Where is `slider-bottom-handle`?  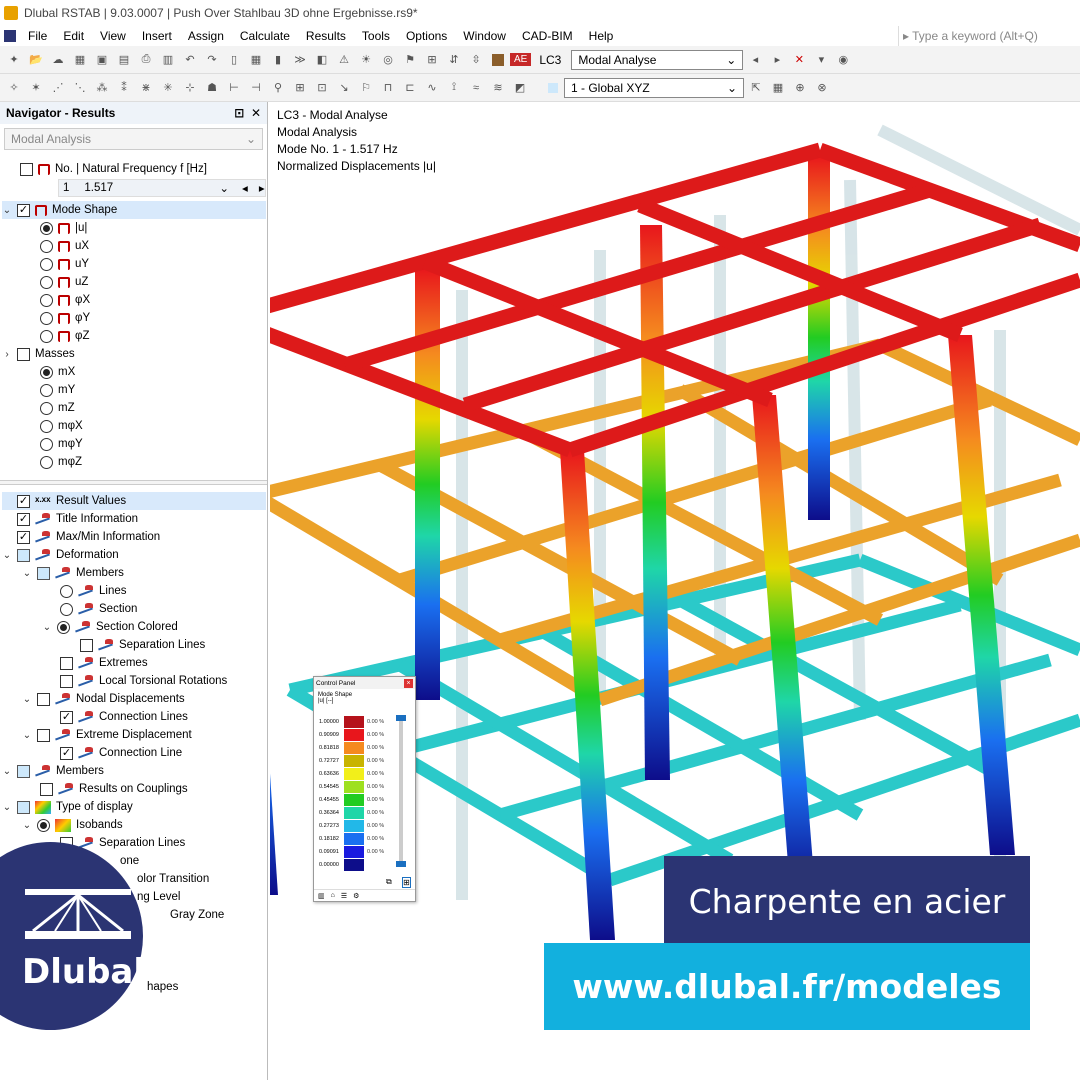
slider-bottom-handle is located at coordinates (401, 864).